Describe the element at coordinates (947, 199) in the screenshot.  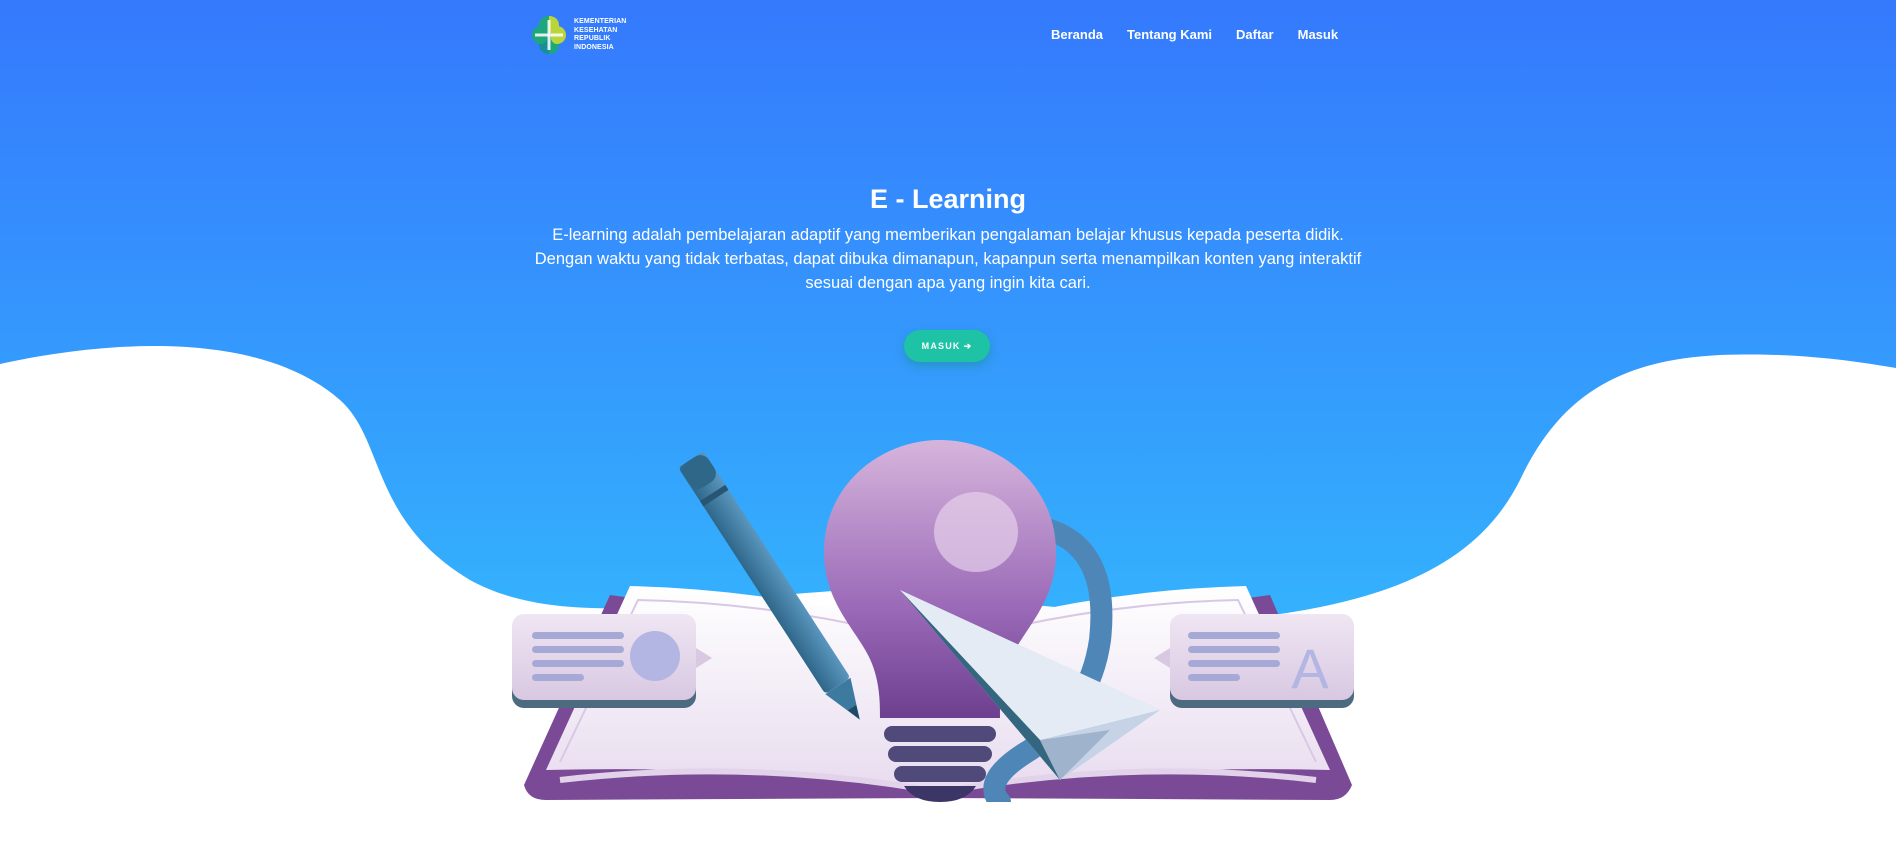
I see `hero-title: E - Learning` at that location.